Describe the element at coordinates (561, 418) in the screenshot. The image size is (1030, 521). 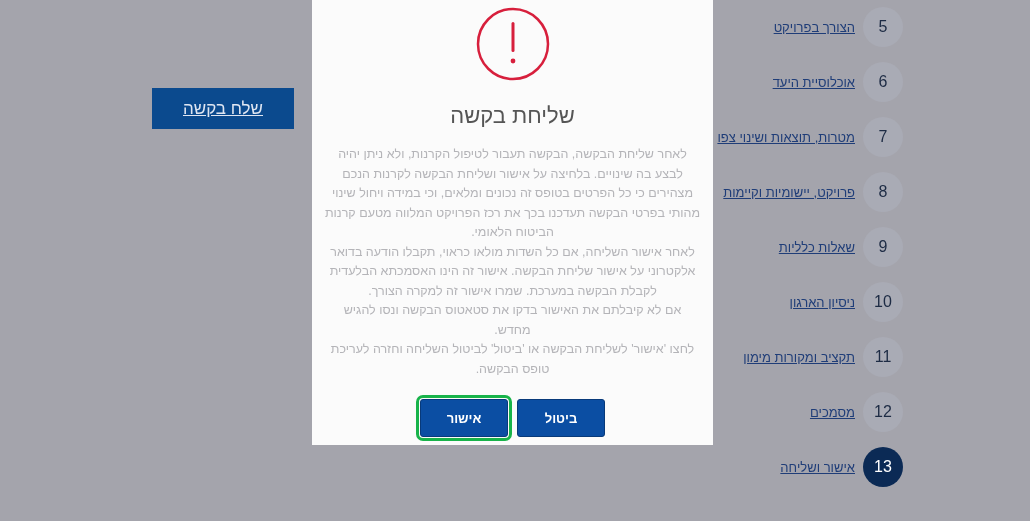
I see `dialog-button: ביטול` at that location.